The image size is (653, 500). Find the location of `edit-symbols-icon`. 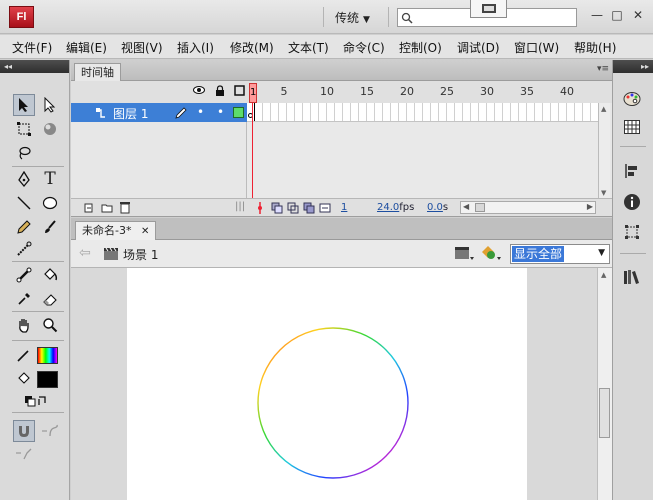

edit-symbols-icon is located at coordinates (492, 253).